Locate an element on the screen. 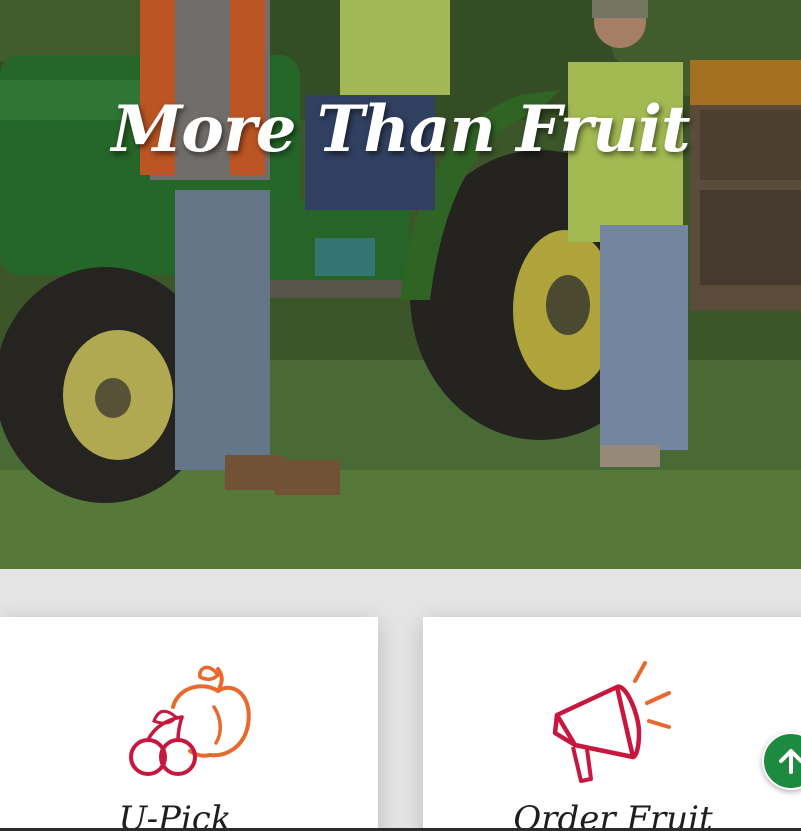 The width and height of the screenshot is (801, 831). u-pick-card: U-Pick is located at coordinates (189, 724).